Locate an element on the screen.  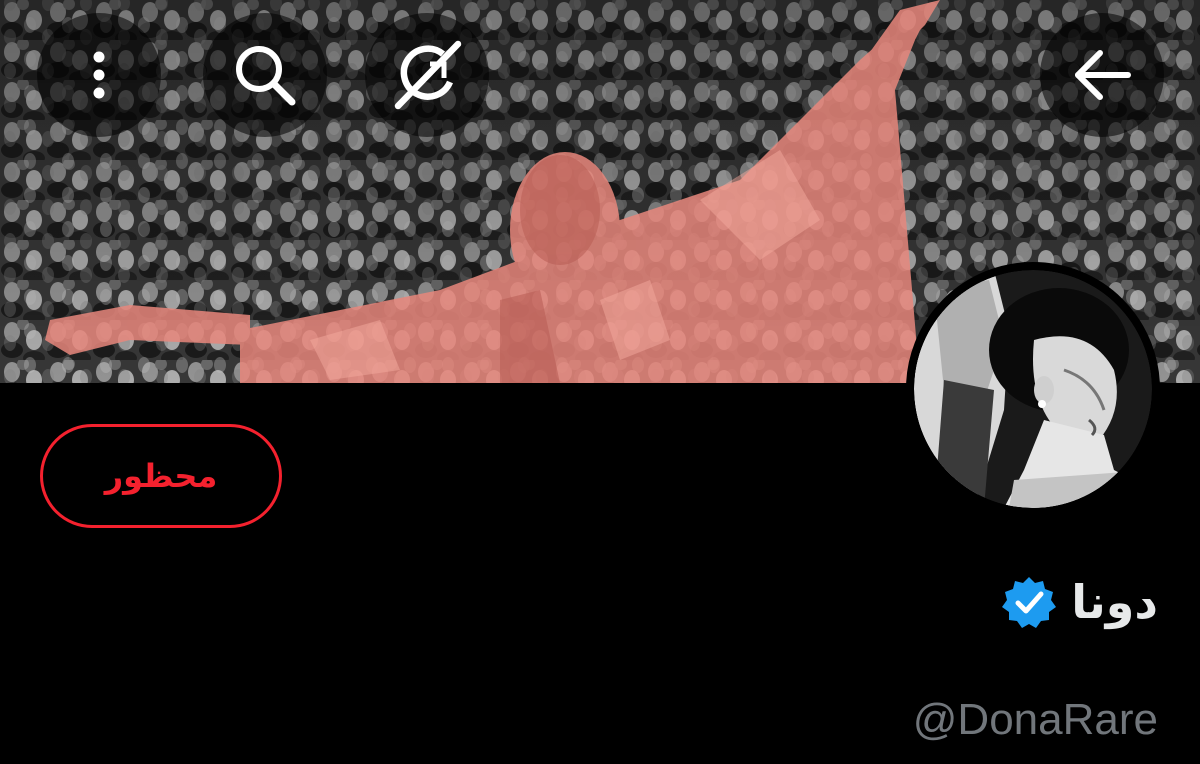
back-button is located at coordinates (1102, 75).